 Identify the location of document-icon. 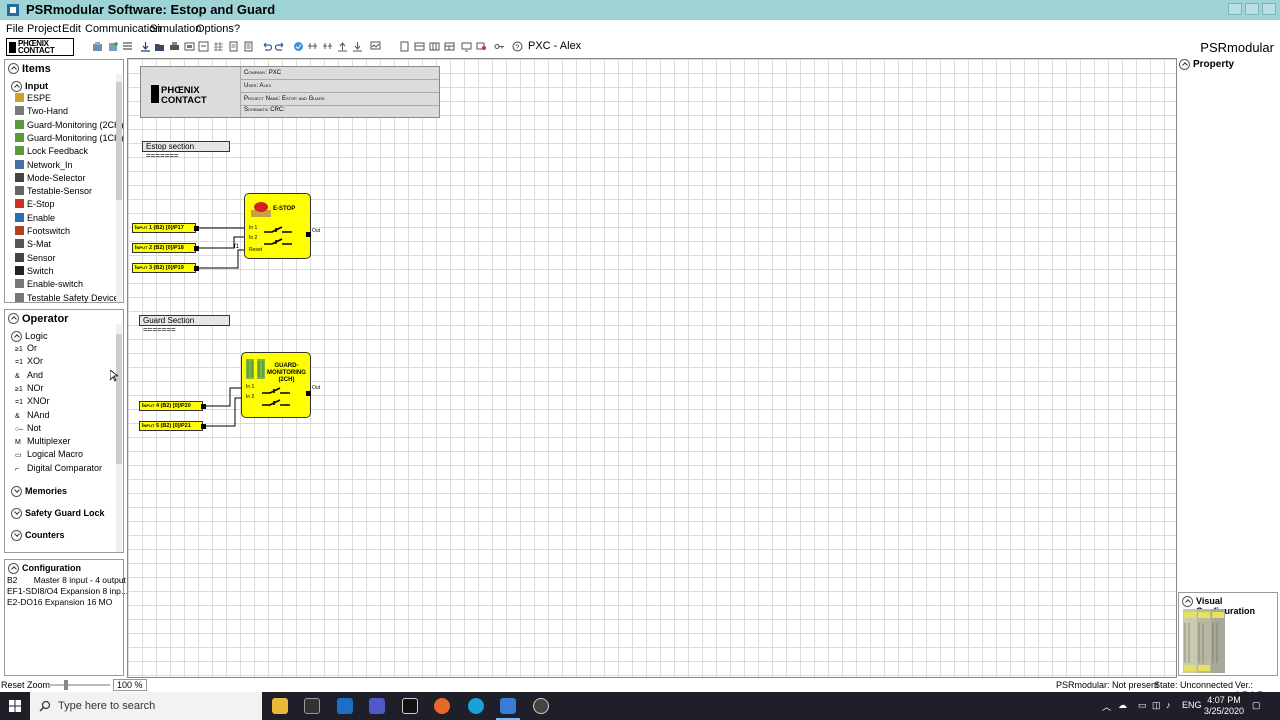
(233, 46).